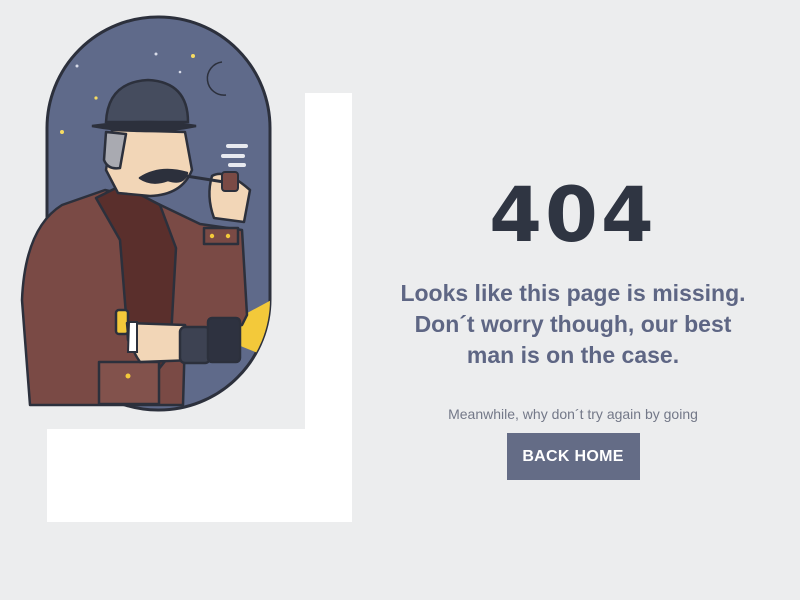 The height and width of the screenshot is (600, 800). I want to click on error-message-line: man is on the case., so click(573, 355).